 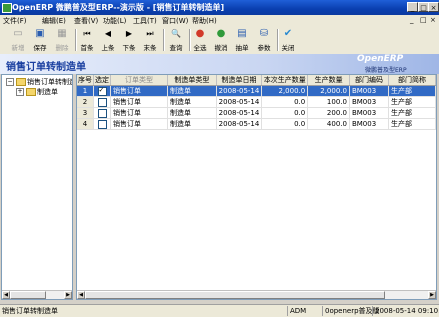 I want to click on tree-node-manufacturing-order: + 制造单, so click(x=41, y=91).